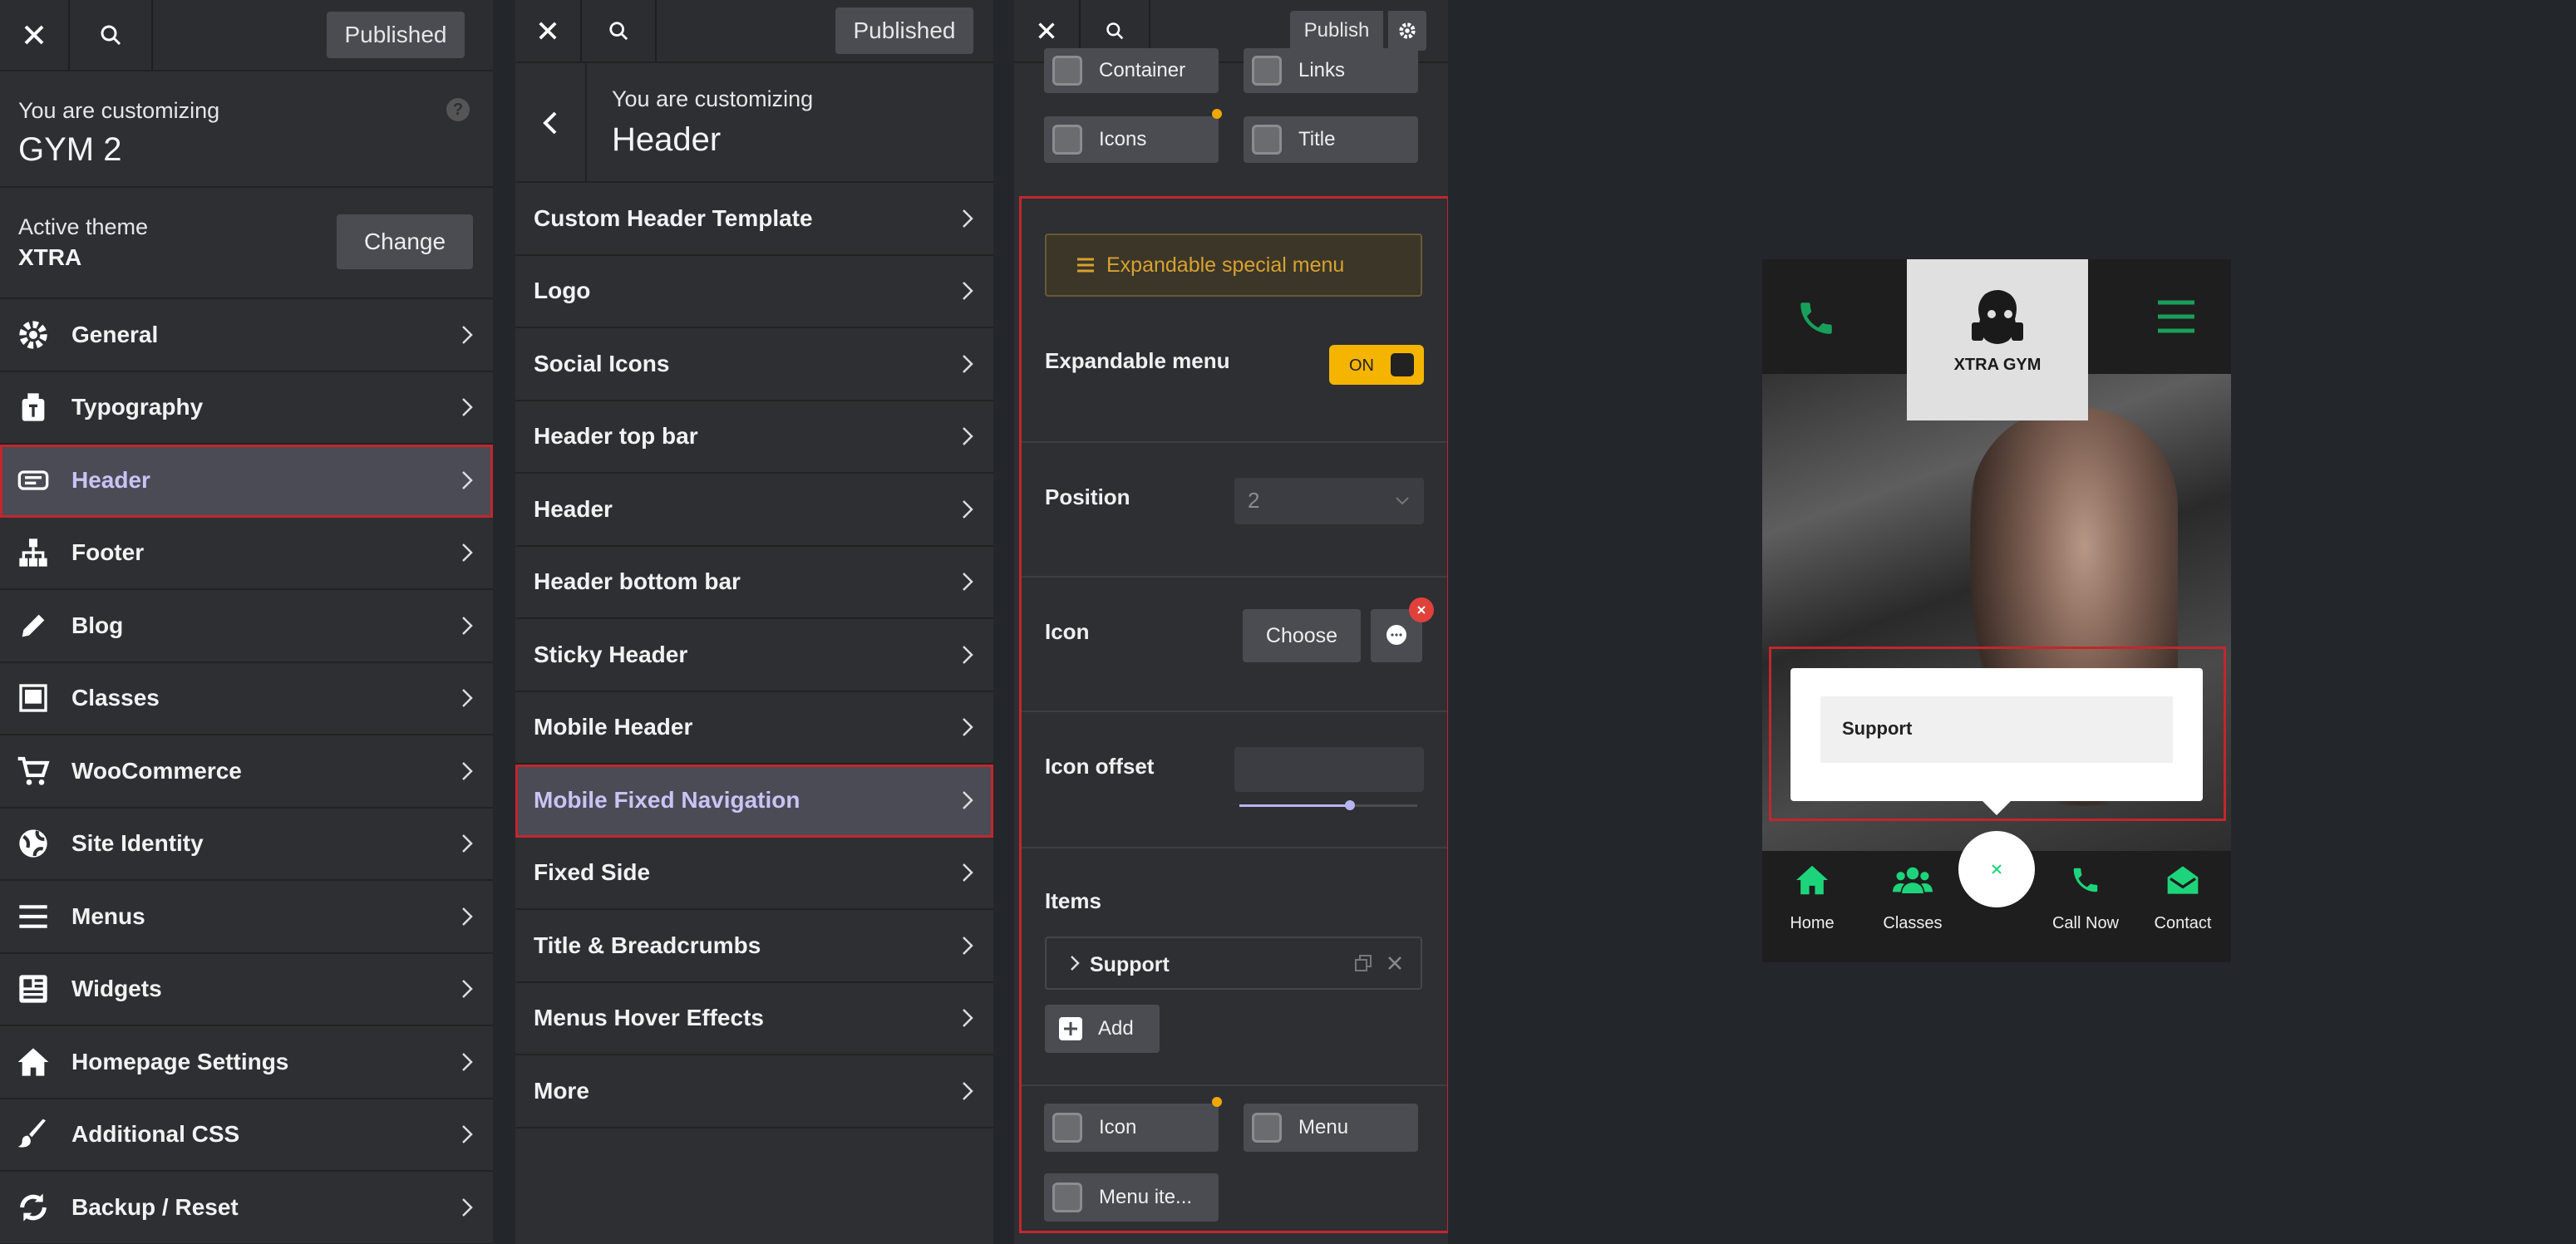 The width and height of the screenshot is (2576, 1244). Describe the element at coordinates (1997, 339) in the screenshot. I see `logo-box: XTRA GYM` at that location.